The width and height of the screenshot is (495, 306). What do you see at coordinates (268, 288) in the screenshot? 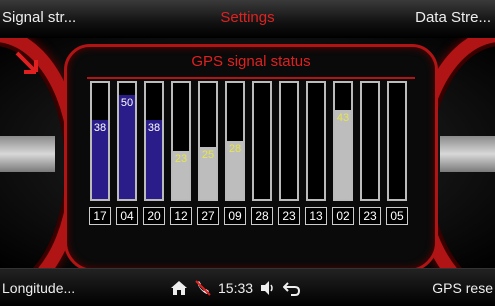
I see `volume-icon` at bounding box center [268, 288].